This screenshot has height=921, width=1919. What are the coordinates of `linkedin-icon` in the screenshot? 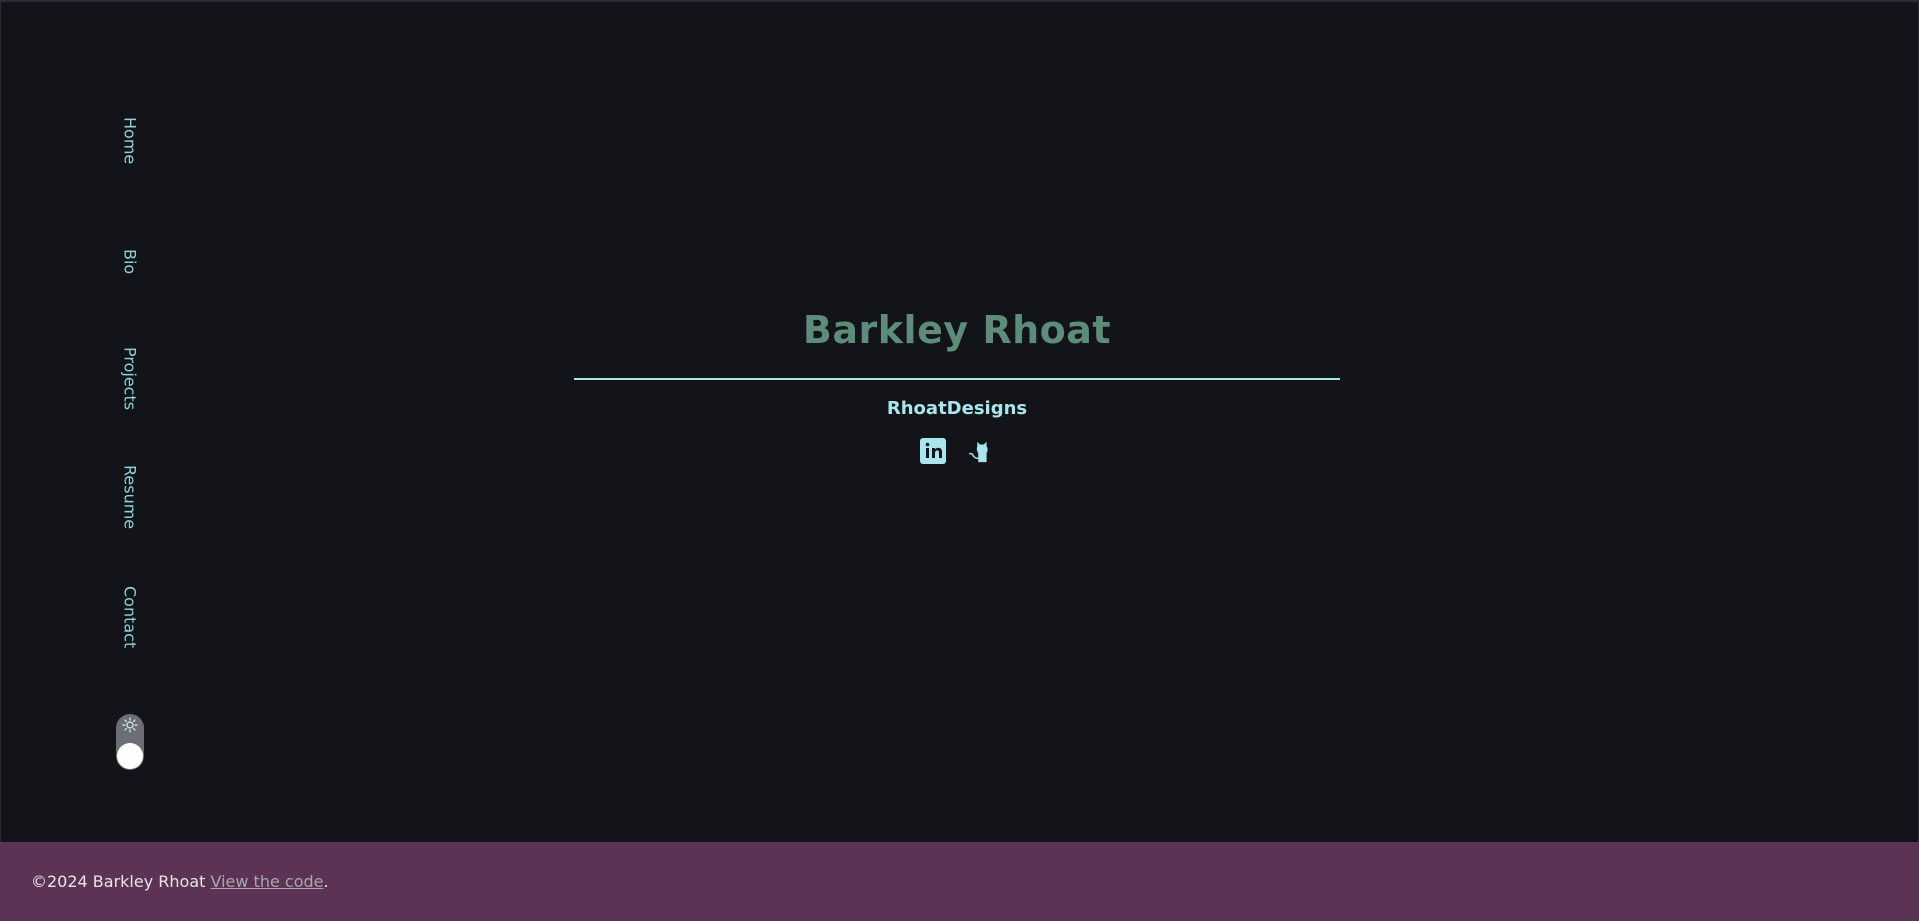 It's located at (933, 451).